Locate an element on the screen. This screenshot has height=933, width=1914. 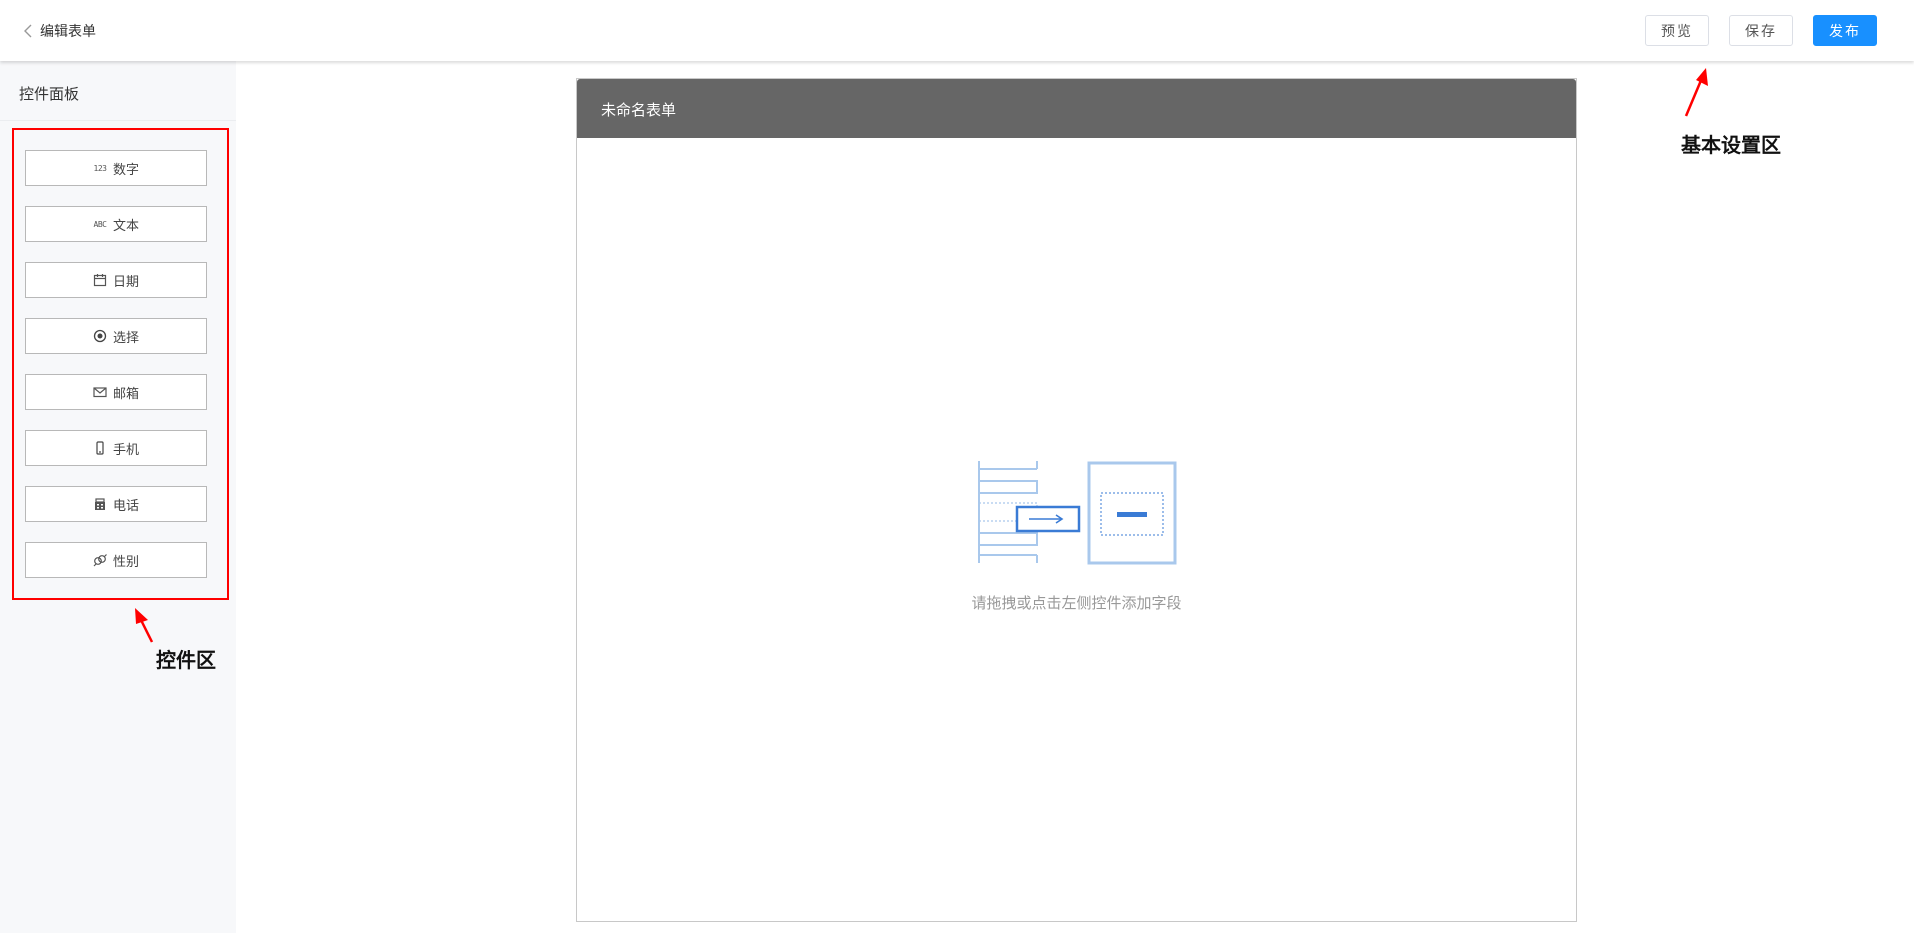
controls-area-highlight is located at coordinates (120, 364).